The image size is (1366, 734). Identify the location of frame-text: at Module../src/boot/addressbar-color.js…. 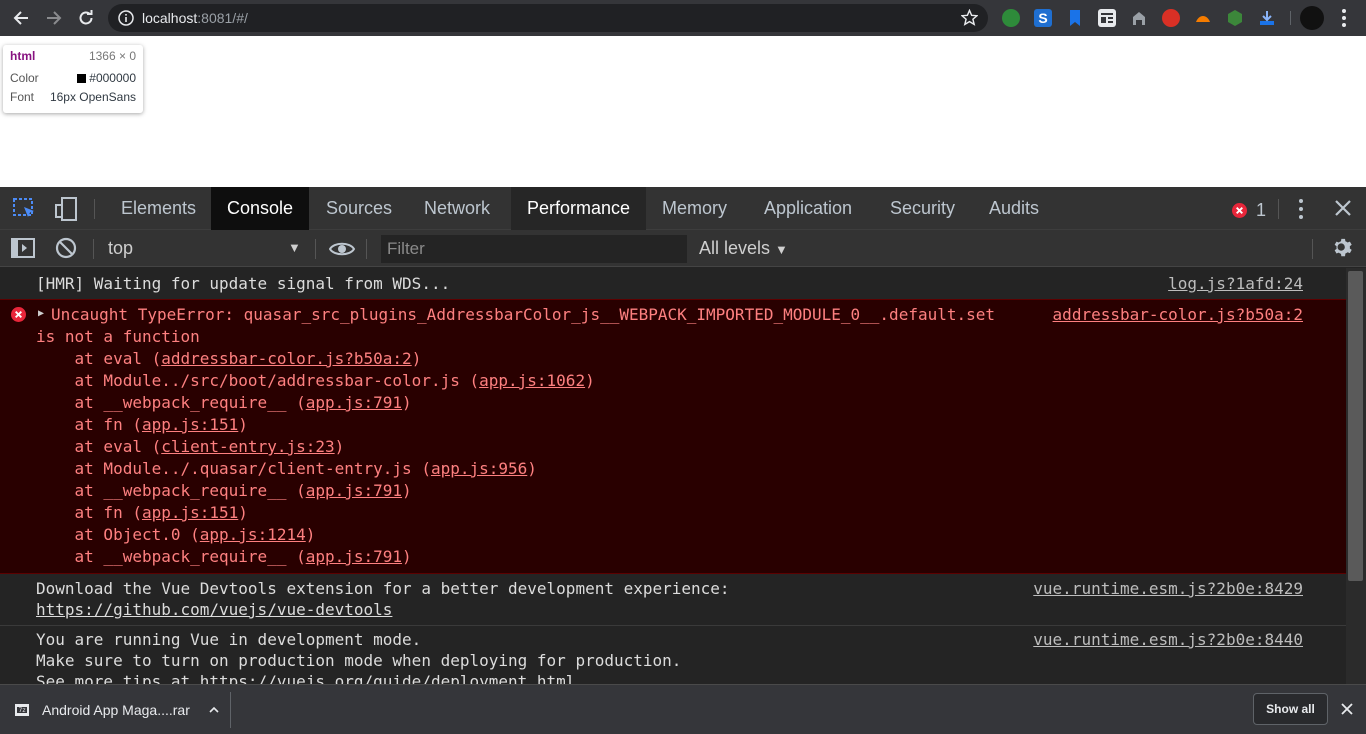
(258, 380).